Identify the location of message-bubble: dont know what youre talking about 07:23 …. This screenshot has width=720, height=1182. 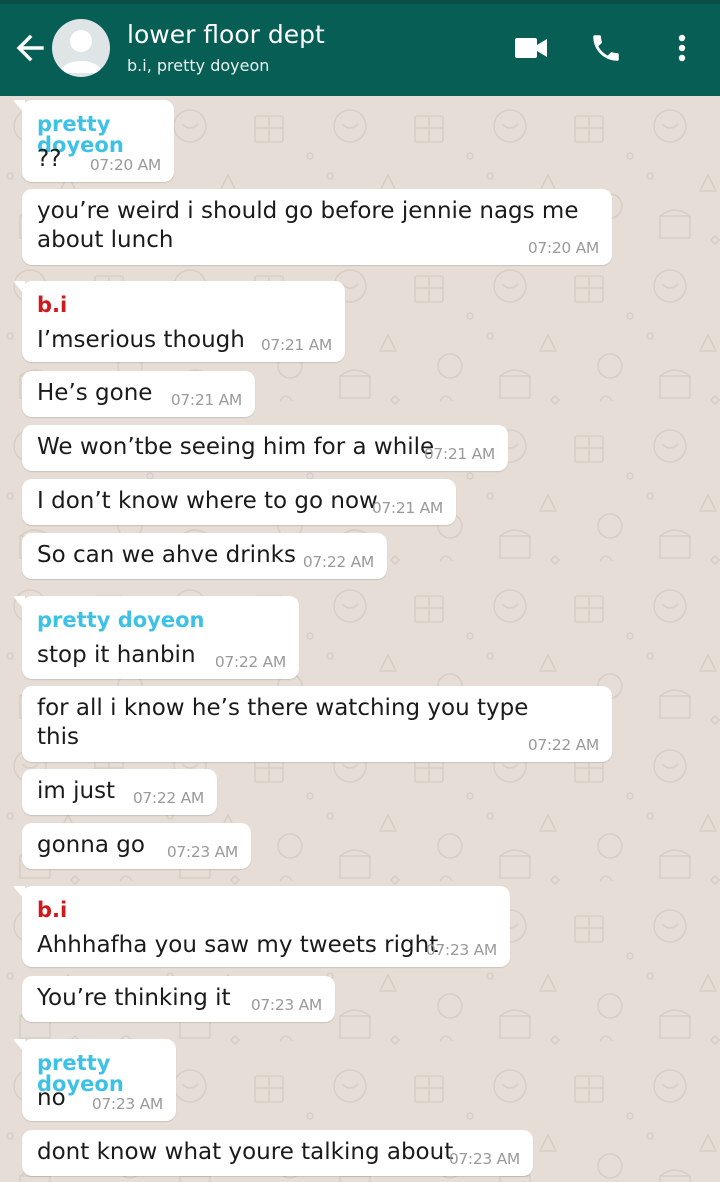
(277, 1153).